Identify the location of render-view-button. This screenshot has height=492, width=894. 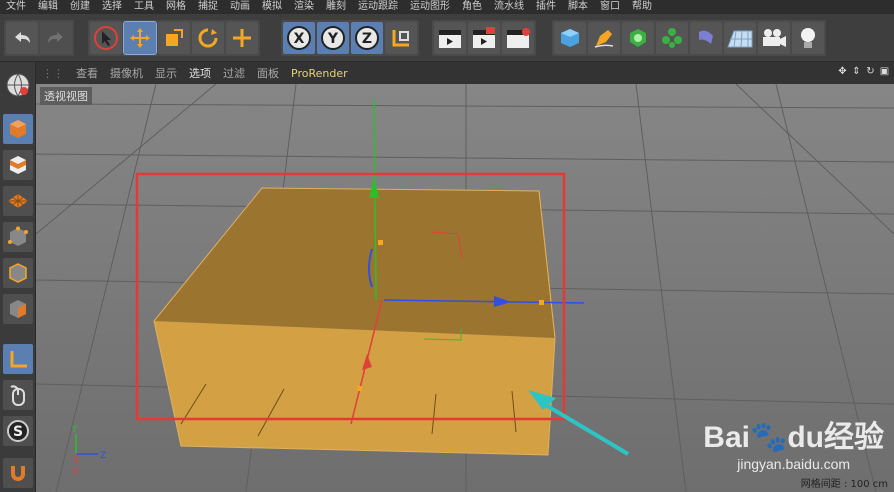
(450, 38).